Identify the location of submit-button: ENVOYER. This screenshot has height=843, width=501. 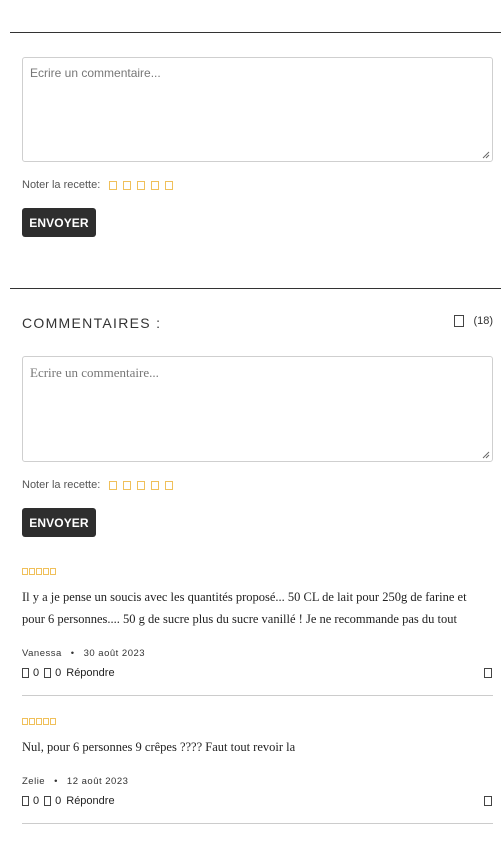
(59, 522).